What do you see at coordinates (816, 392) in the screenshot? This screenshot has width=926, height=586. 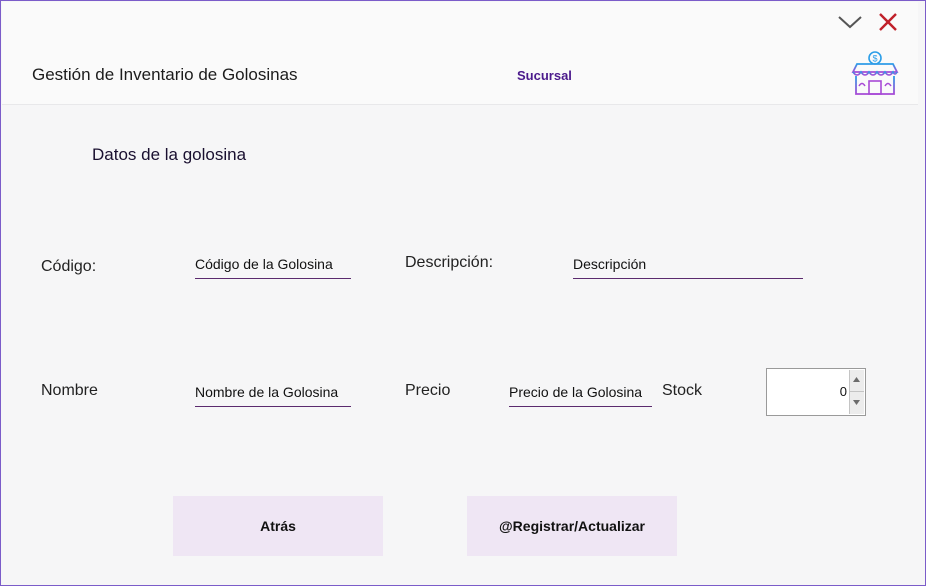 I see `stock-spinner: 0` at bounding box center [816, 392].